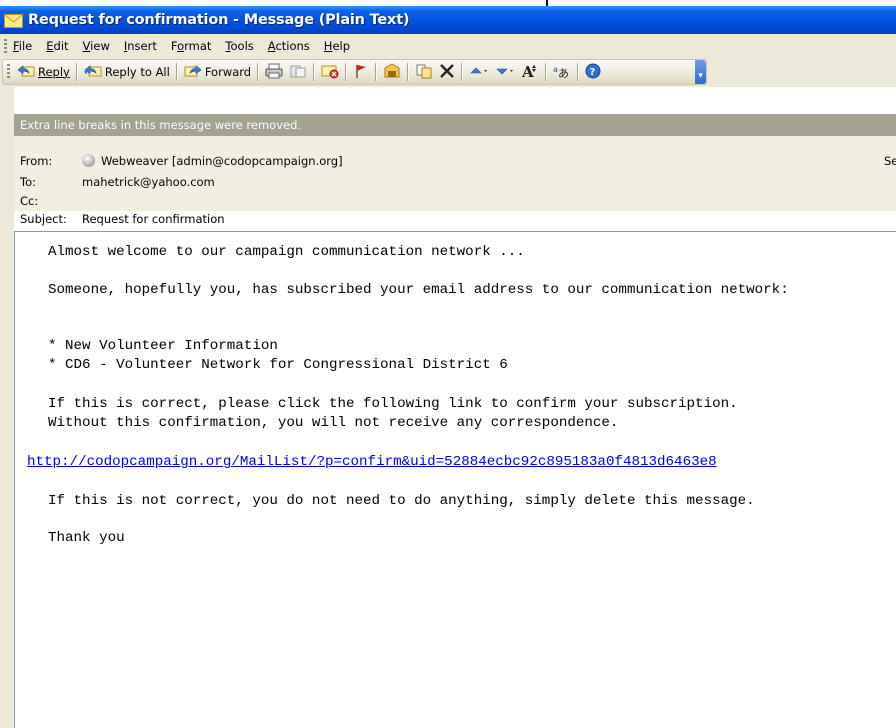  I want to click on svg-text: A, so click(527, 71).